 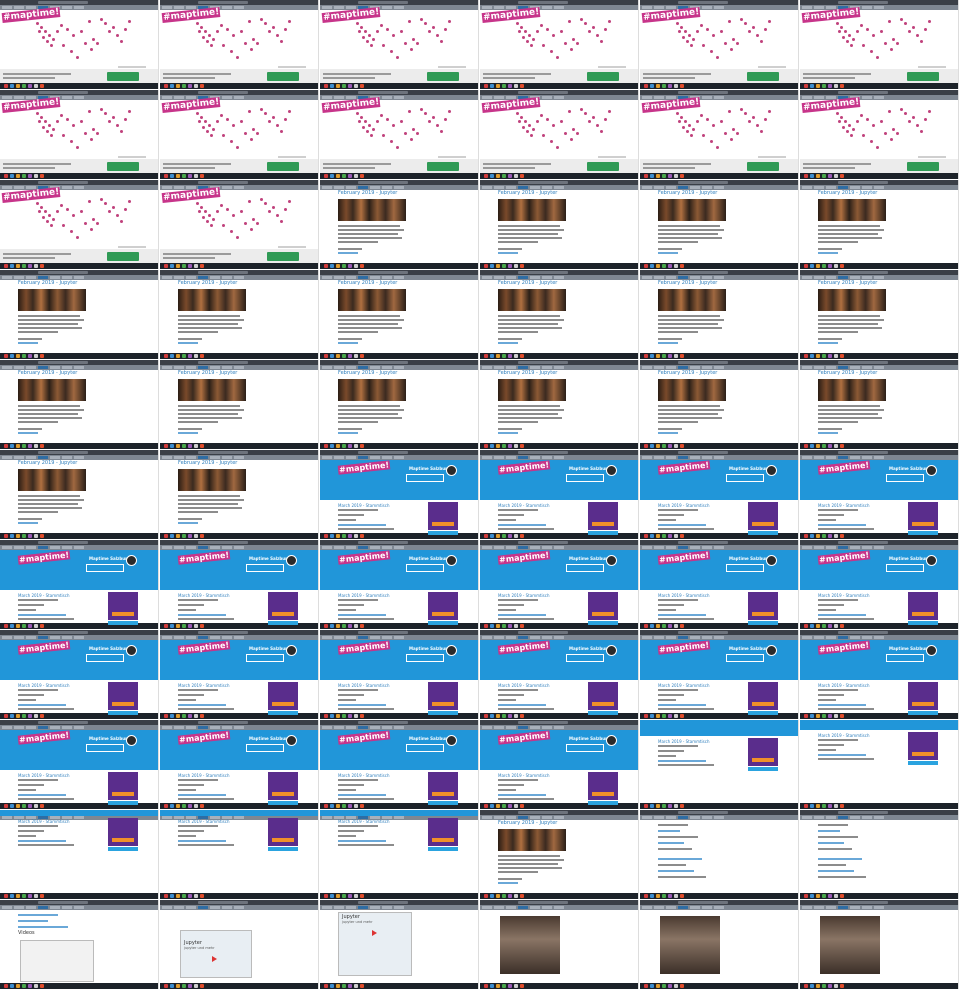 I want to click on event-title: March 2019 - Stammtisch, so click(x=683, y=505).